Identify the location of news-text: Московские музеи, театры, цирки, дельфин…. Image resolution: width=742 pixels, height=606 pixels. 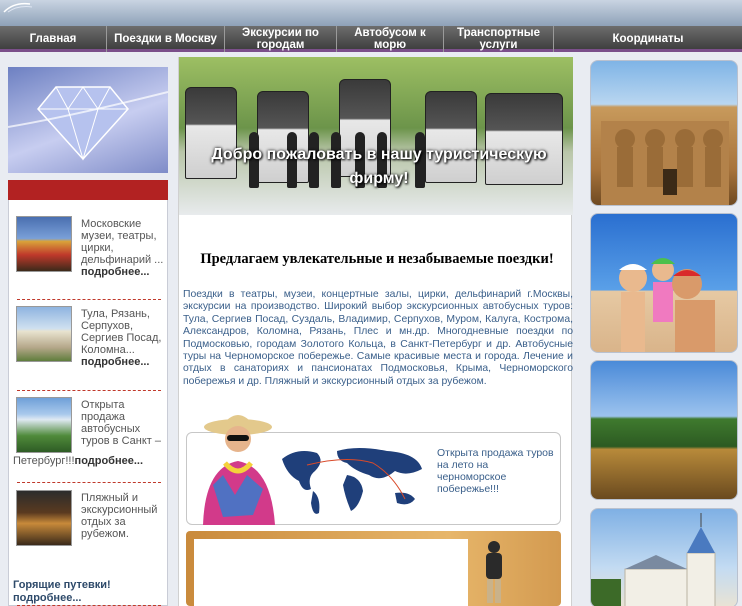
(122, 242).